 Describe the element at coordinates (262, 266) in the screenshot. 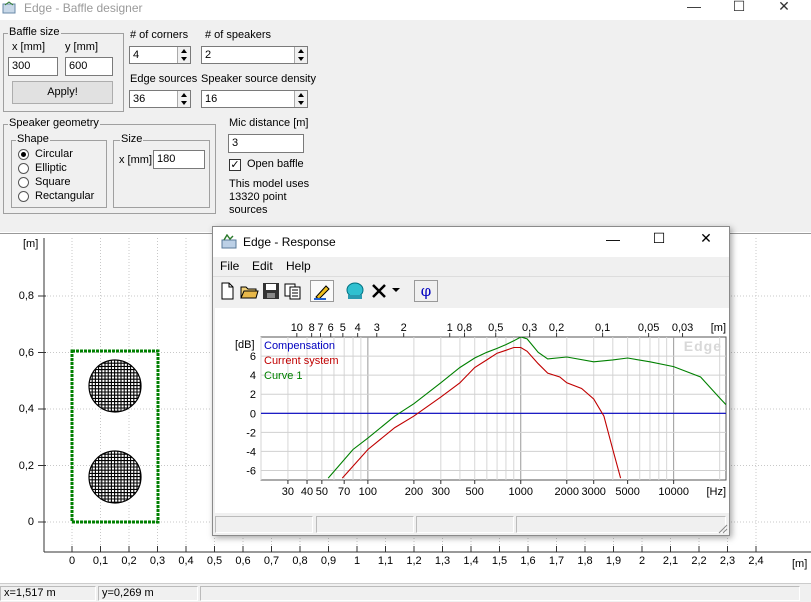

I see `menu-edit: Edit` at that location.